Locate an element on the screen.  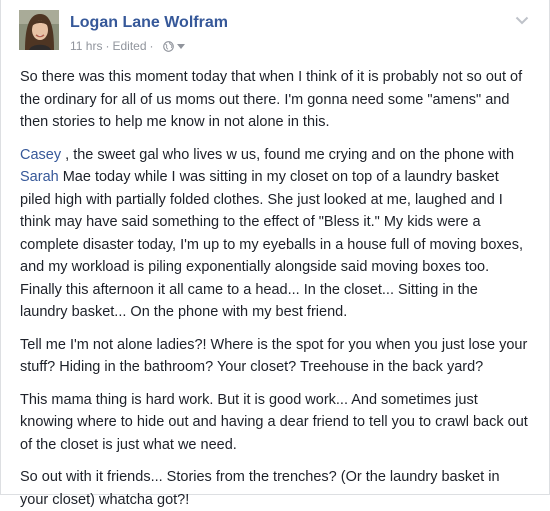
post-meta: 11 hrs · Edited · is located at coordinates (127, 46).